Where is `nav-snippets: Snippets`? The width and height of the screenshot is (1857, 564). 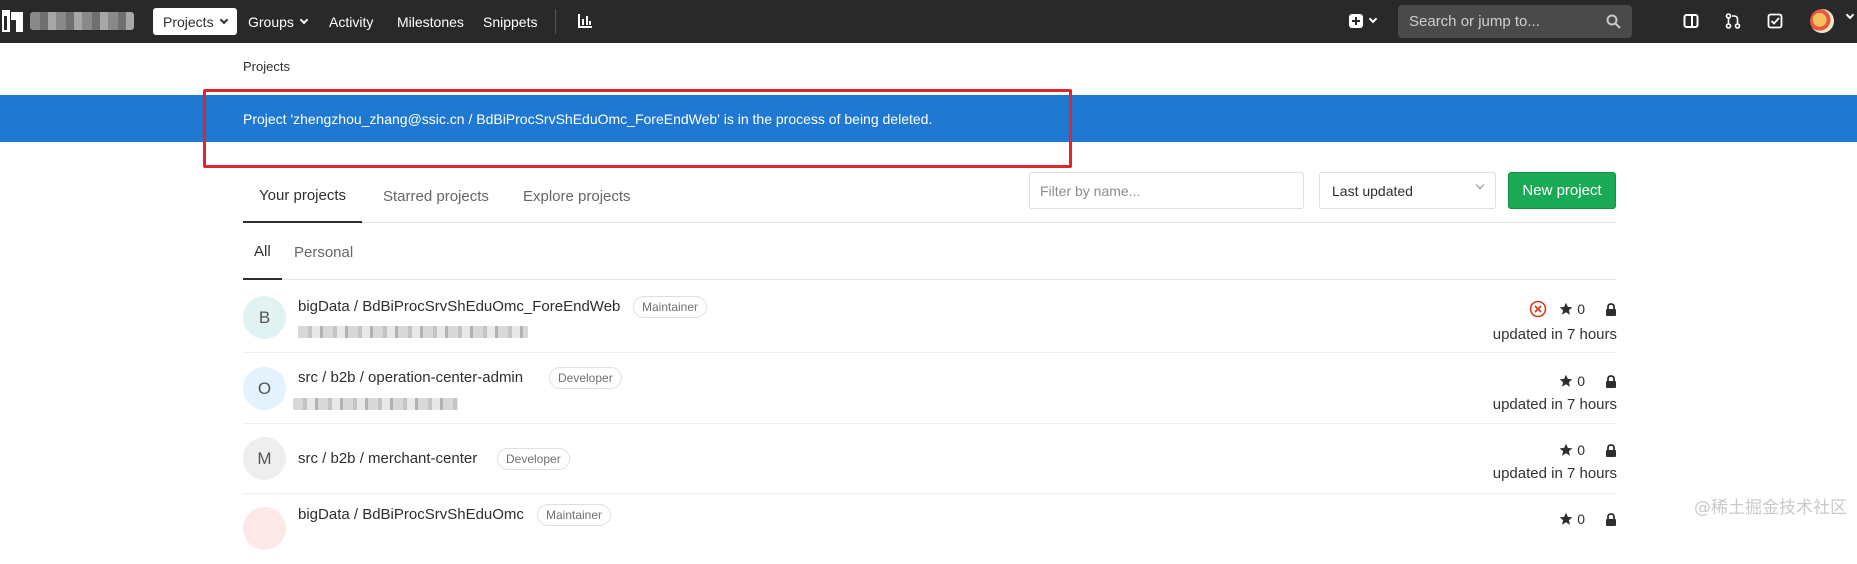 nav-snippets: Snippets is located at coordinates (510, 21).